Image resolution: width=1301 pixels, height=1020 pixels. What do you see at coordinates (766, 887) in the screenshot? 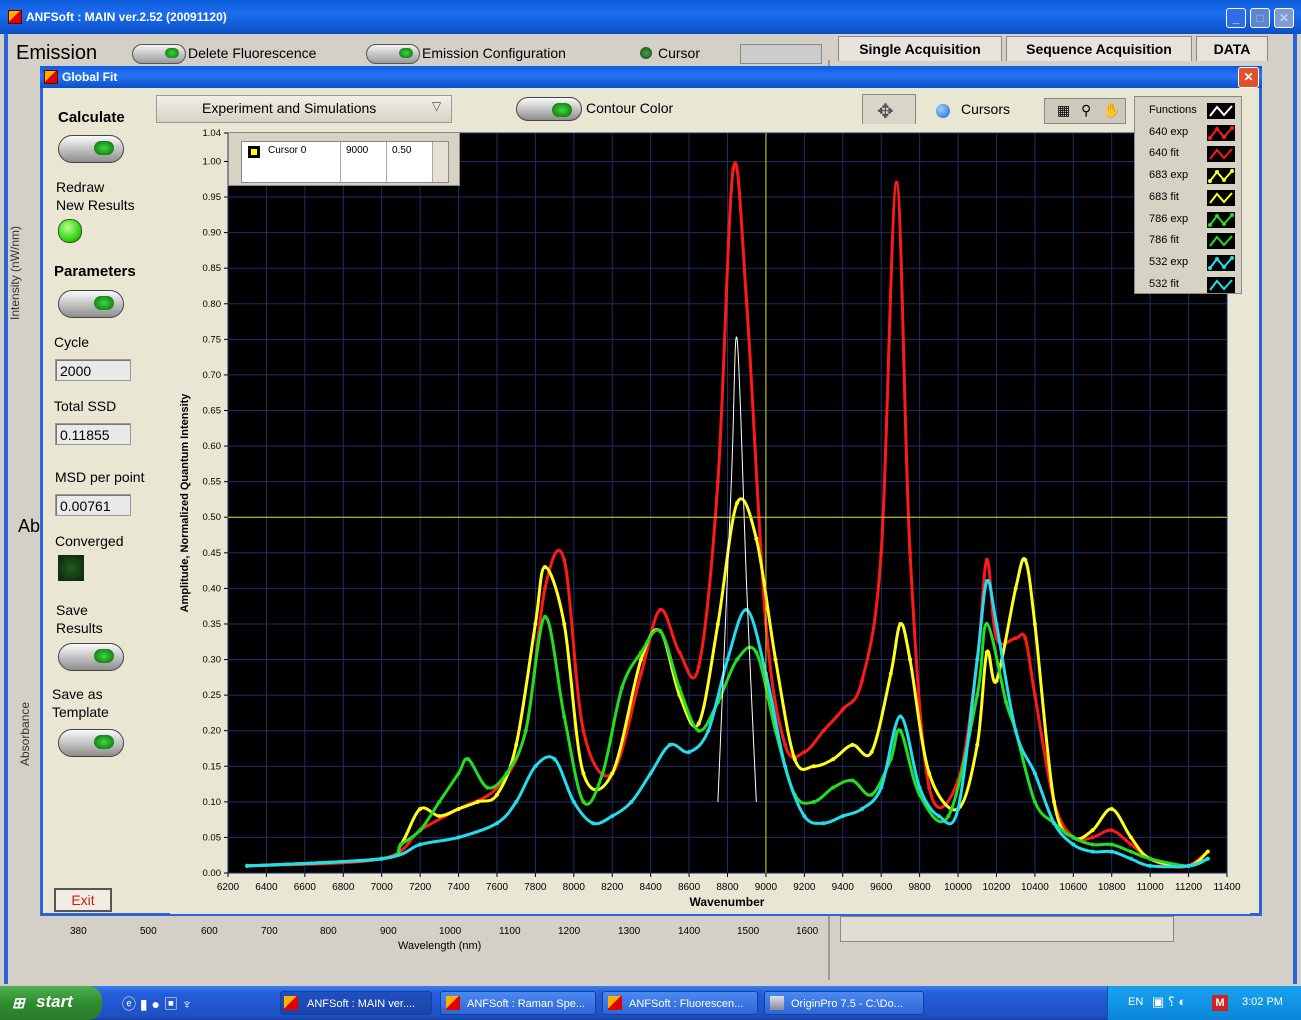
I see `x-tick-label: 9000` at bounding box center [766, 887].